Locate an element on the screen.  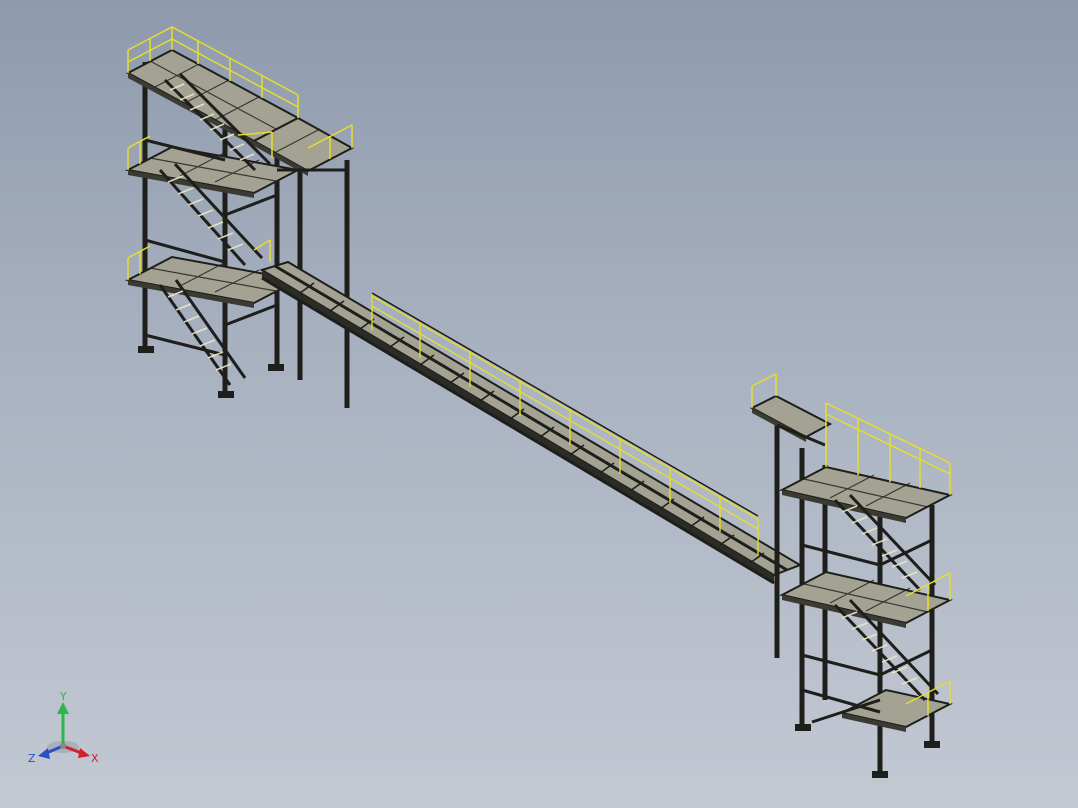
z-axis-label: Z is located at coordinates (32, 758).